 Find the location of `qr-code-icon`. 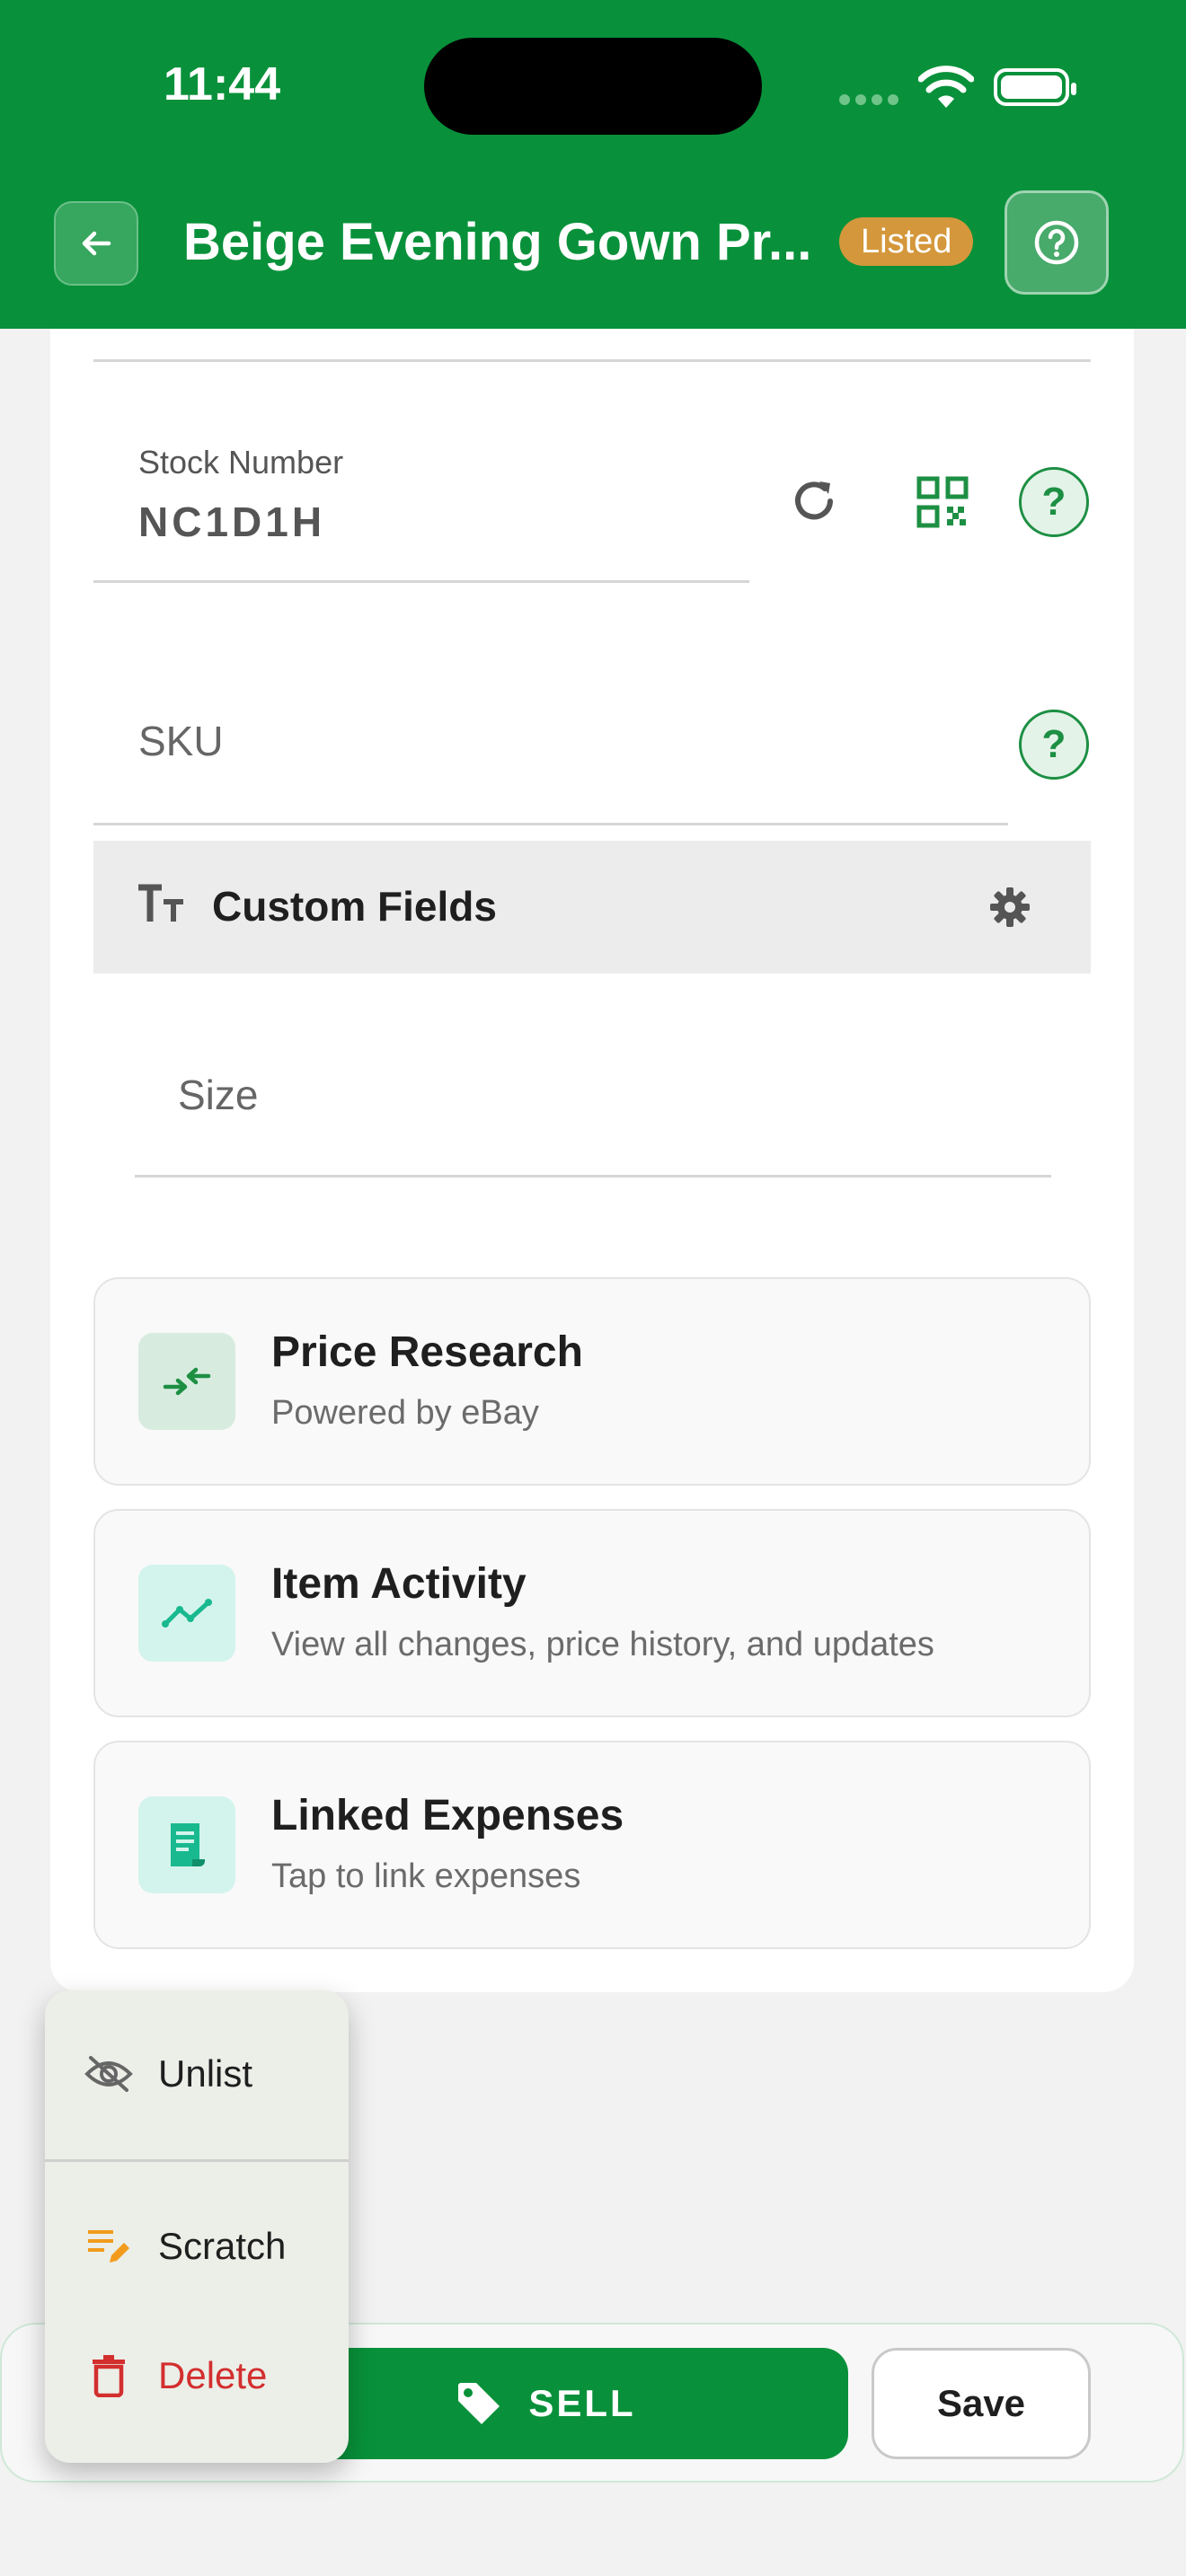

qr-code-icon is located at coordinates (942, 502).